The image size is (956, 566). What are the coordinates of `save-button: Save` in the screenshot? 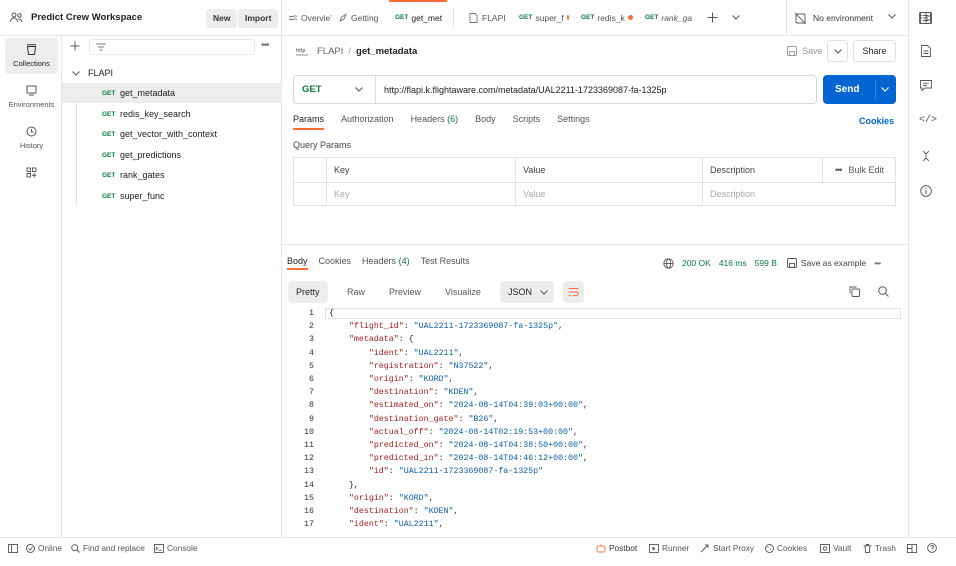 It's located at (805, 51).